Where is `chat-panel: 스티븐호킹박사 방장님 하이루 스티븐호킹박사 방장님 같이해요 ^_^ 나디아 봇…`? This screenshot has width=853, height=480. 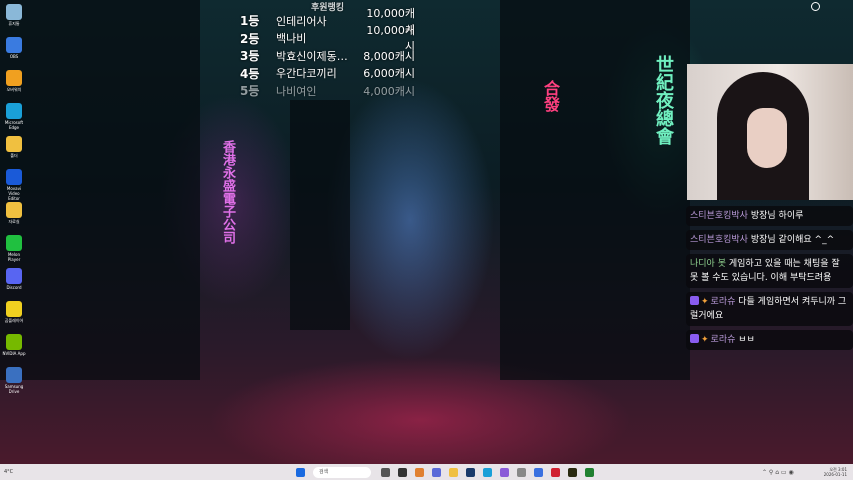 chat-panel: 스티븐호킹박사 방장님 하이루 스티븐호킹박사 방장님 같이해요 ^_^ 나디아 봇… is located at coordinates (769, 280).